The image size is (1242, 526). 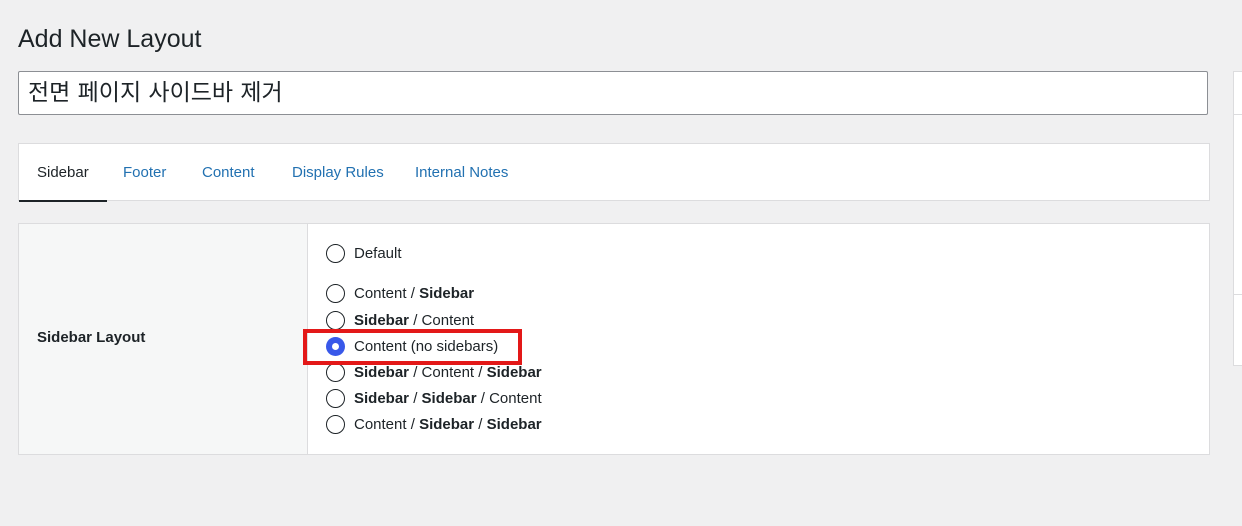 I want to click on option-label: Sidebar / Content, so click(x=414, y=320).